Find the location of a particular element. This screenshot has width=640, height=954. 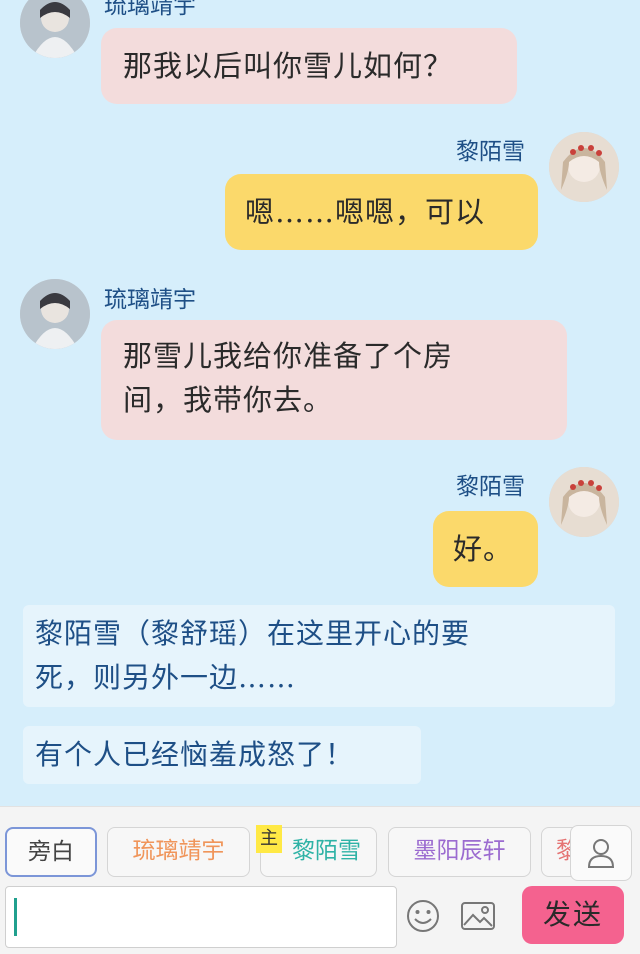

message-text: 好。 is located at coordinates (483, 549).